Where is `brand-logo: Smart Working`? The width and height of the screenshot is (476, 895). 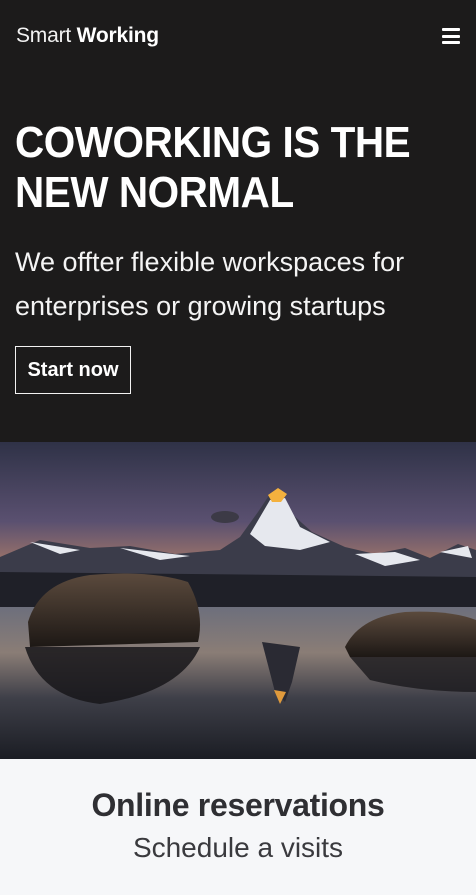 brand-logo: Smart Working is located at coordinates (87, 36).